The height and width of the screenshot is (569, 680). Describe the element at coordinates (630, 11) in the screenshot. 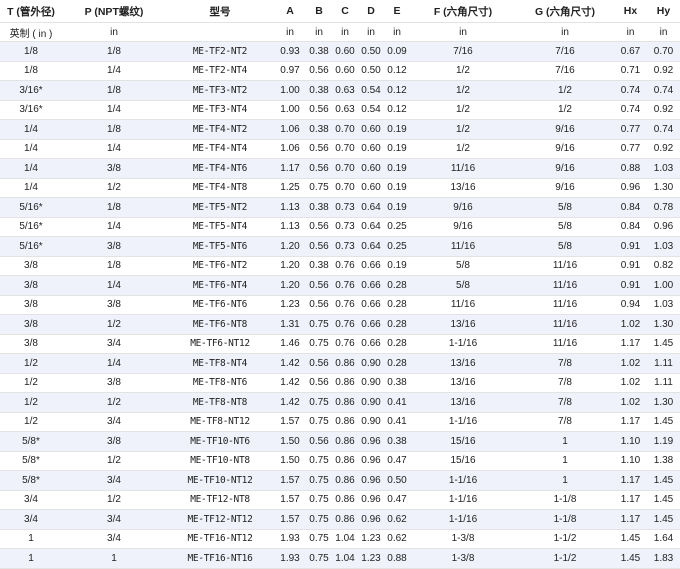

I see `header-hx: Hx` at that location.